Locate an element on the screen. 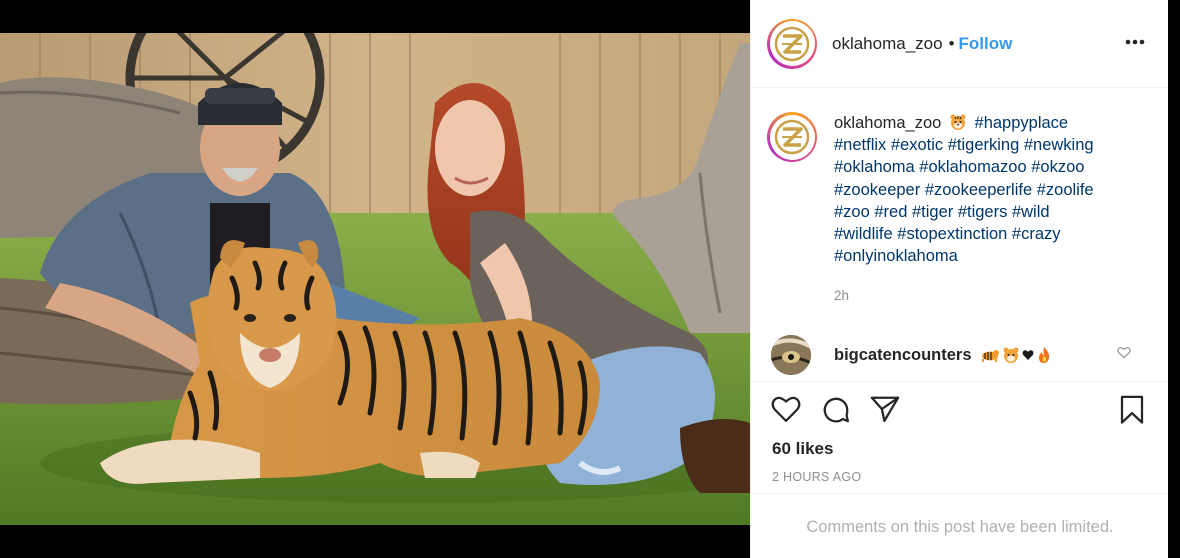 The height and width of the screenshot is (558, 1180). caption-hashtags-line: #netflix #exotic #tigerking #newking is located at coordinates (964, 145).